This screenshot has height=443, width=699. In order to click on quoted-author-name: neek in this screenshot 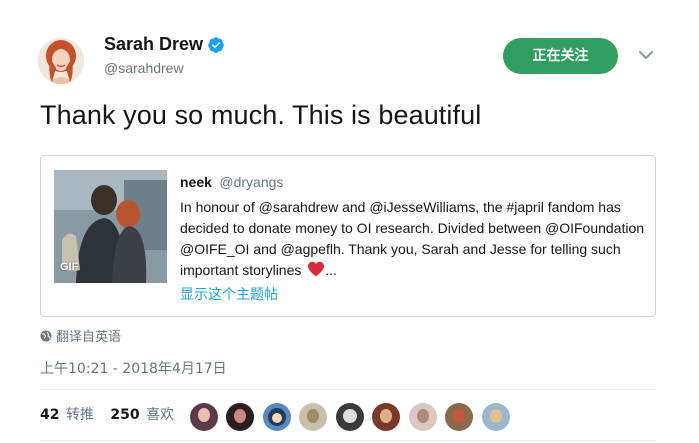, I will do `click(196, 182)`.